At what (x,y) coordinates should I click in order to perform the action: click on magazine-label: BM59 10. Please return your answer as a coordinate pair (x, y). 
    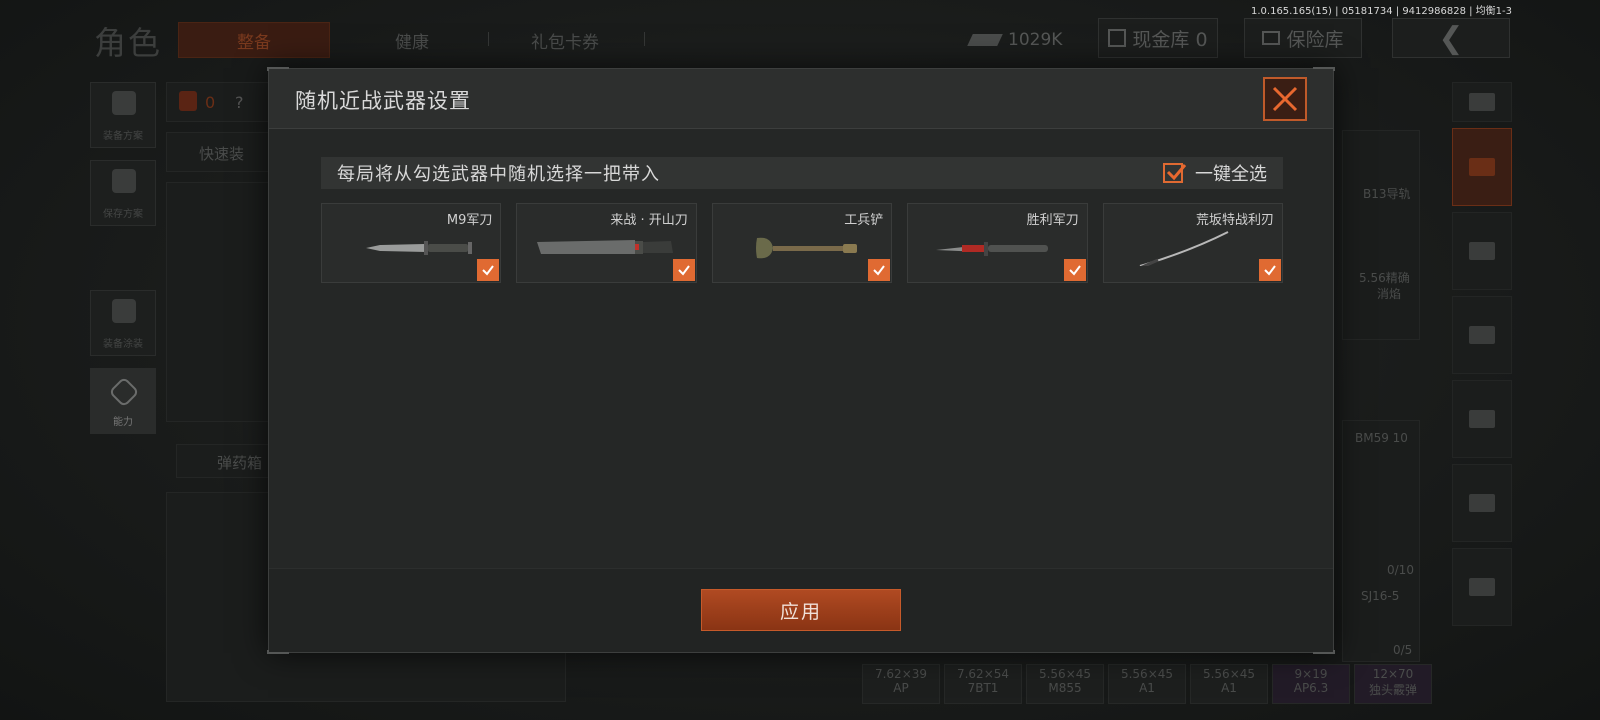
    Looking at the image, I should click on (1381, 438).